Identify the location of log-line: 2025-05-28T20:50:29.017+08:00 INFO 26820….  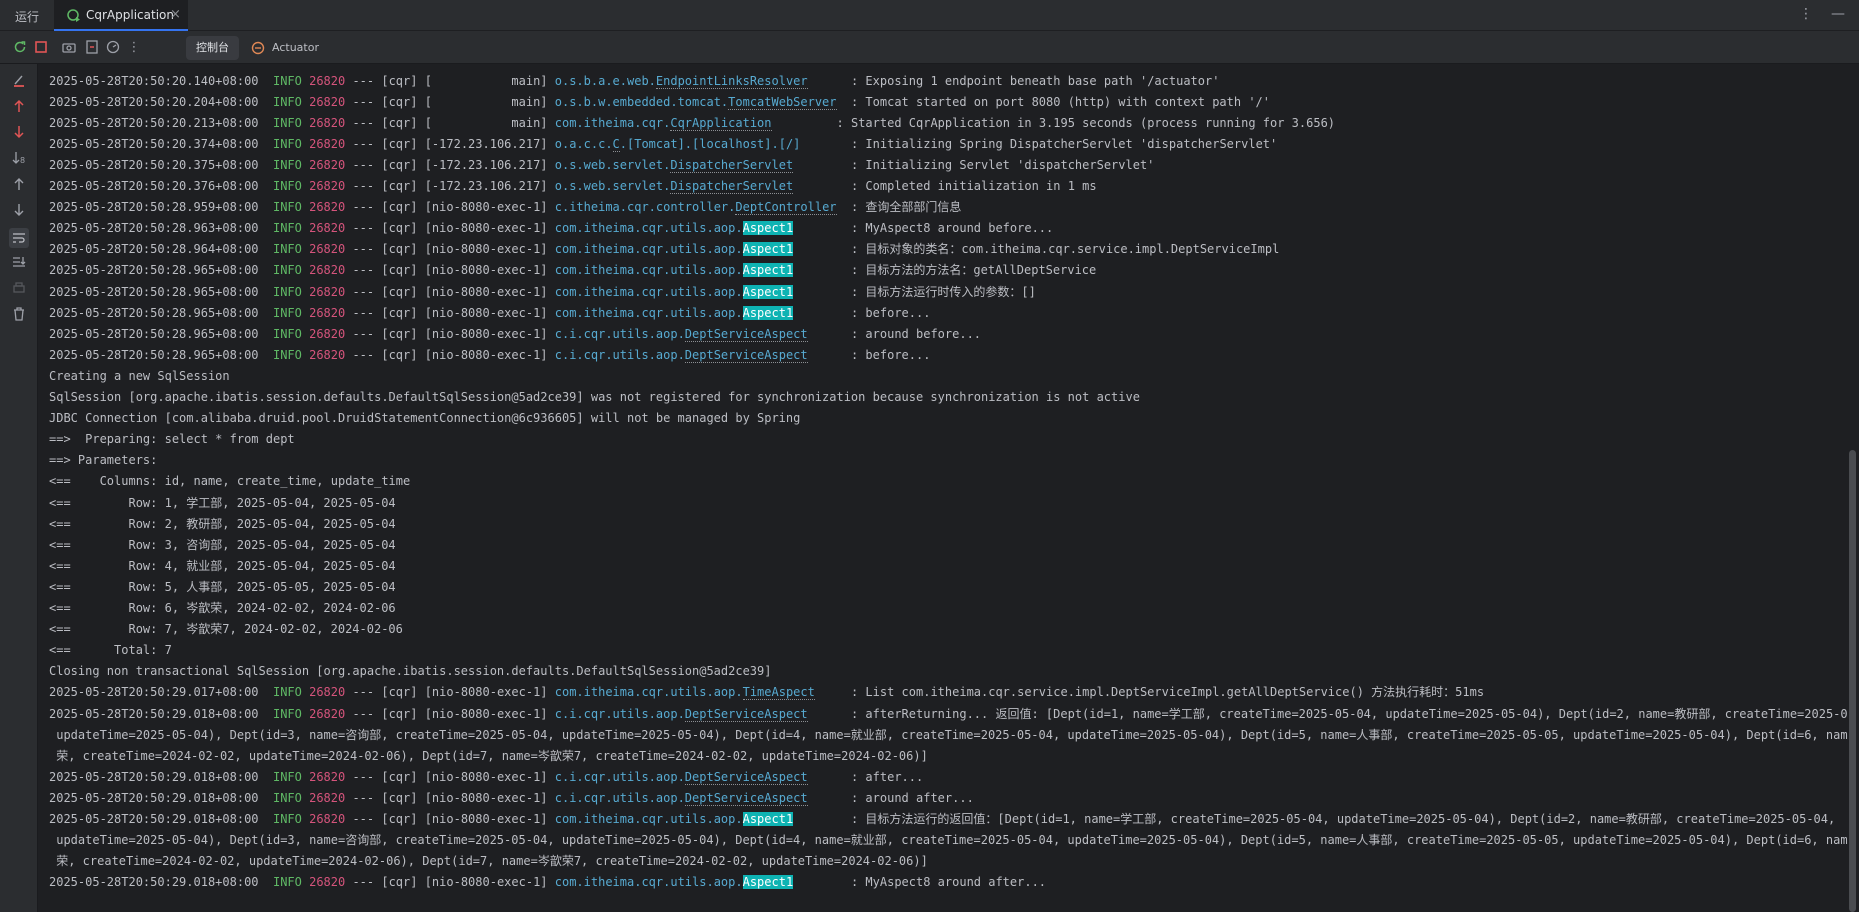
(766, 692).